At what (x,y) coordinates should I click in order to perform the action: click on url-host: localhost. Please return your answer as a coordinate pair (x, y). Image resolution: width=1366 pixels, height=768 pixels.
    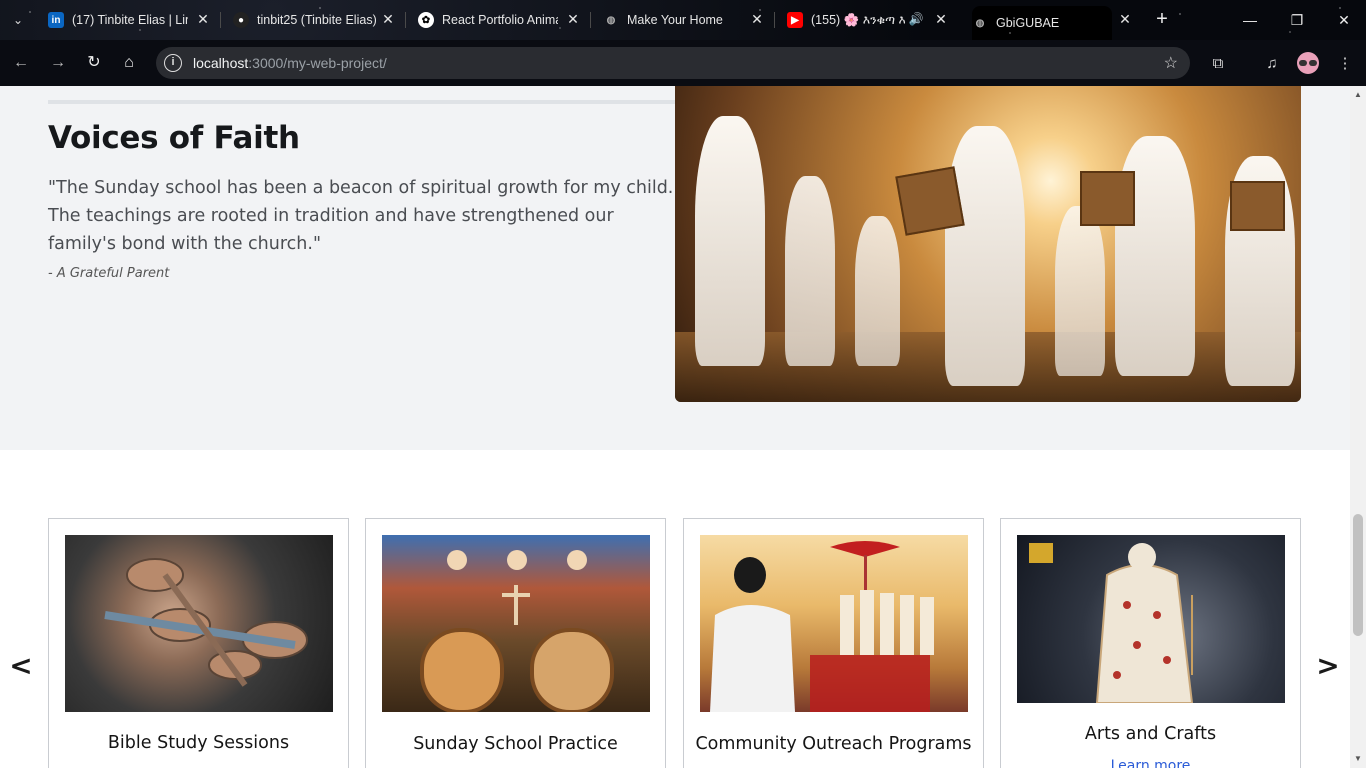
    Looking at the image, I should click on (221, 63).